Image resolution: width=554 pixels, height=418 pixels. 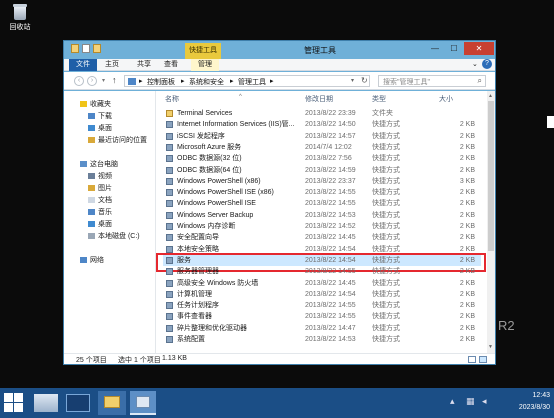 What do you see at coordinates (480, 81) in the screenshot?
I see `search-icon: ⌕` at bounding box center [480, 81].